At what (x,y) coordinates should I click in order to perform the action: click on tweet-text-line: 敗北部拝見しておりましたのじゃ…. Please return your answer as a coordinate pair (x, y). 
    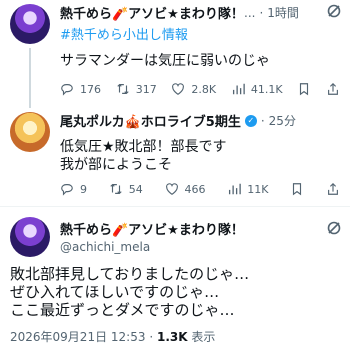
    Looking at the image, I should click on (130, 274).